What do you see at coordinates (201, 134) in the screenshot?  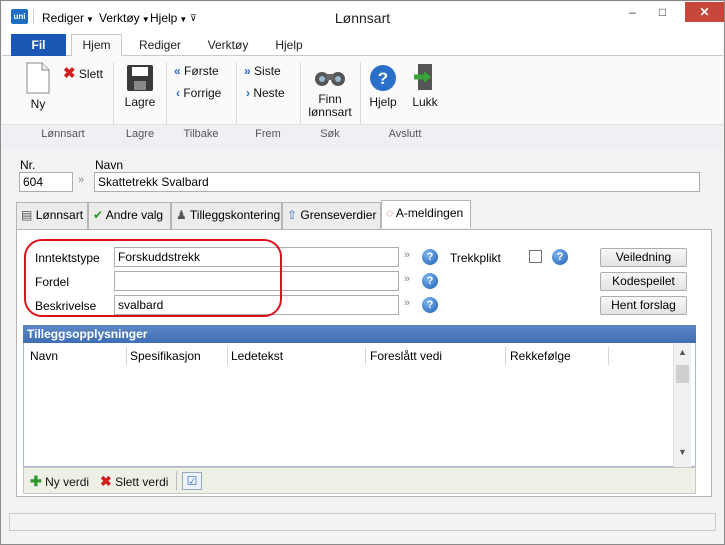 I see `group-tilbake: Tilbake` at bounding box center [201, 134].